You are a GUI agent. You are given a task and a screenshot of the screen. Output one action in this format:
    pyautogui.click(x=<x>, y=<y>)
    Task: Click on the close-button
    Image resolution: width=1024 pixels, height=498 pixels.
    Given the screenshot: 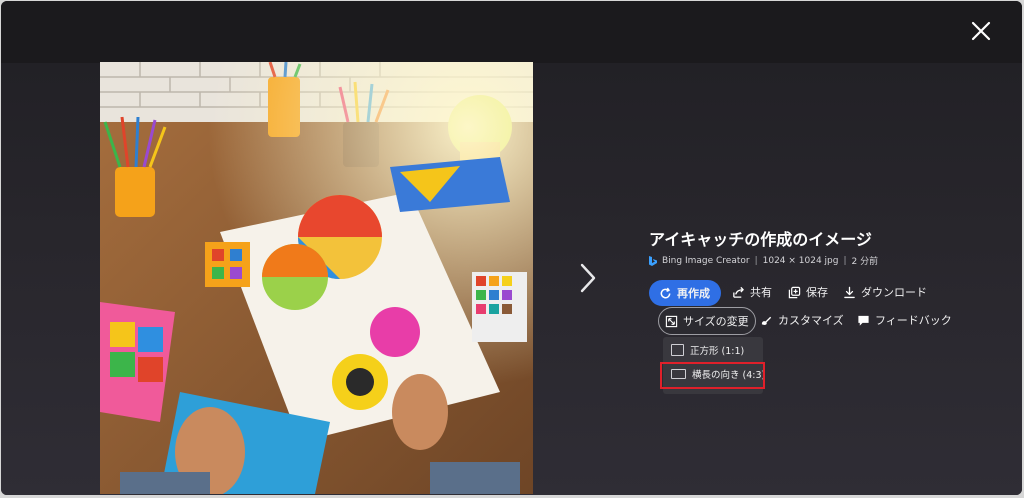 What is the action you would take?
    pyautogui.click(x=981, y=31)
    